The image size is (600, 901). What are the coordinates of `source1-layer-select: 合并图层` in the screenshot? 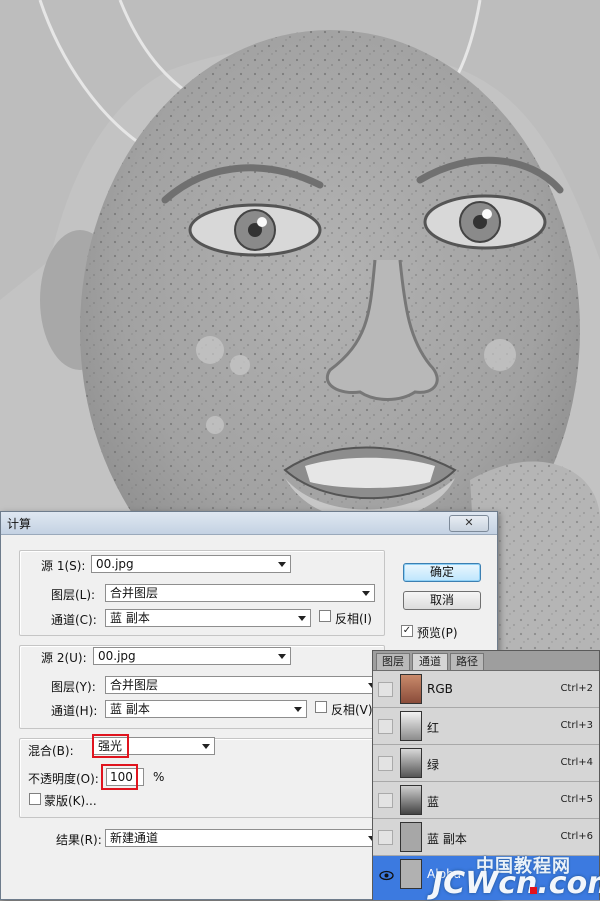 It's located at (240, 593).